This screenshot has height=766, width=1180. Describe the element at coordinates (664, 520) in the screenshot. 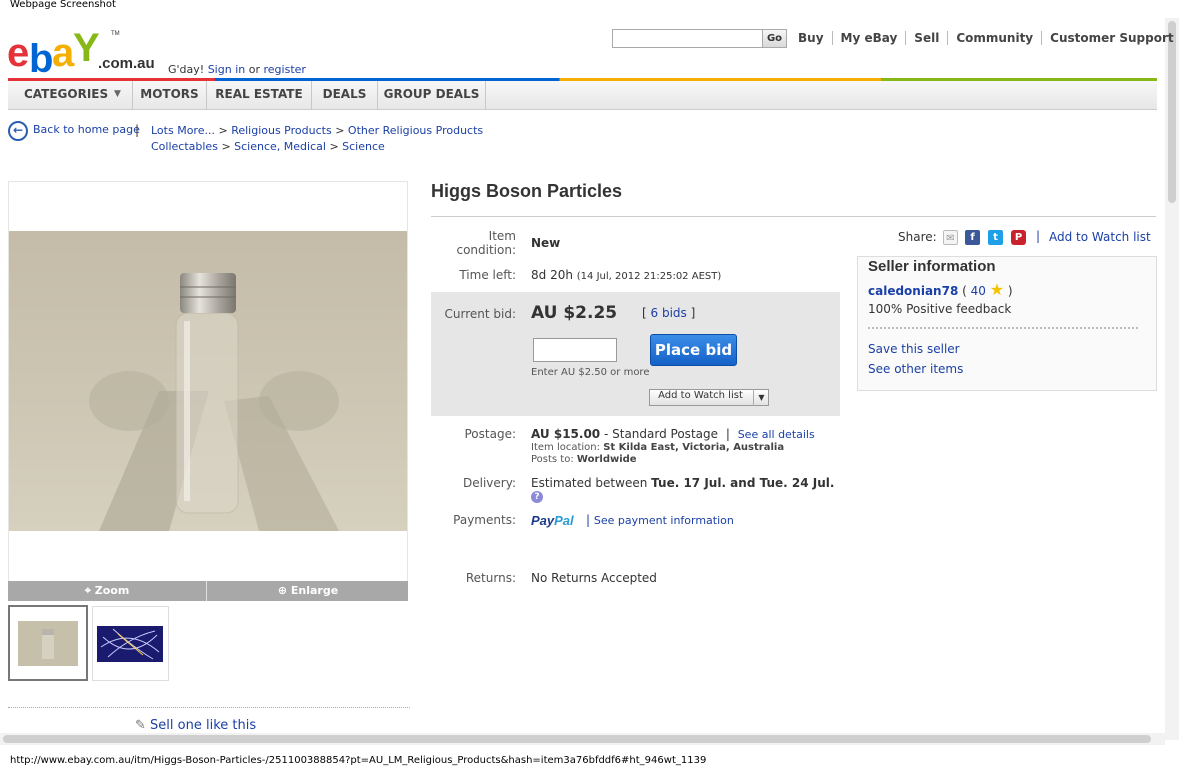

I see `see-payment-info-link: See payment information` at that location.